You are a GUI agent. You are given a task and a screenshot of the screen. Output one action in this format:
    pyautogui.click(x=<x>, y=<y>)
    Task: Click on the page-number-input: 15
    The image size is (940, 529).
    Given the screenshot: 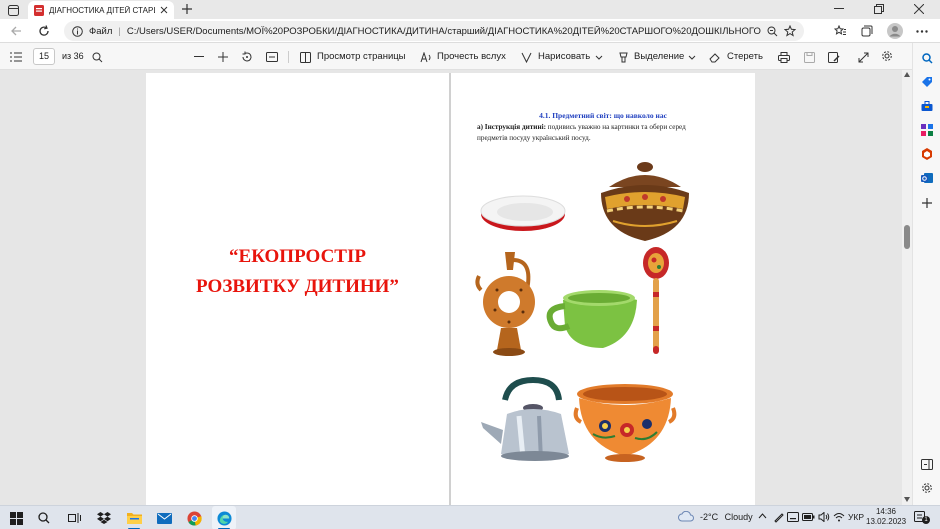 What is the action you would take?
    pyautogui.click(x=44, y=56)
    